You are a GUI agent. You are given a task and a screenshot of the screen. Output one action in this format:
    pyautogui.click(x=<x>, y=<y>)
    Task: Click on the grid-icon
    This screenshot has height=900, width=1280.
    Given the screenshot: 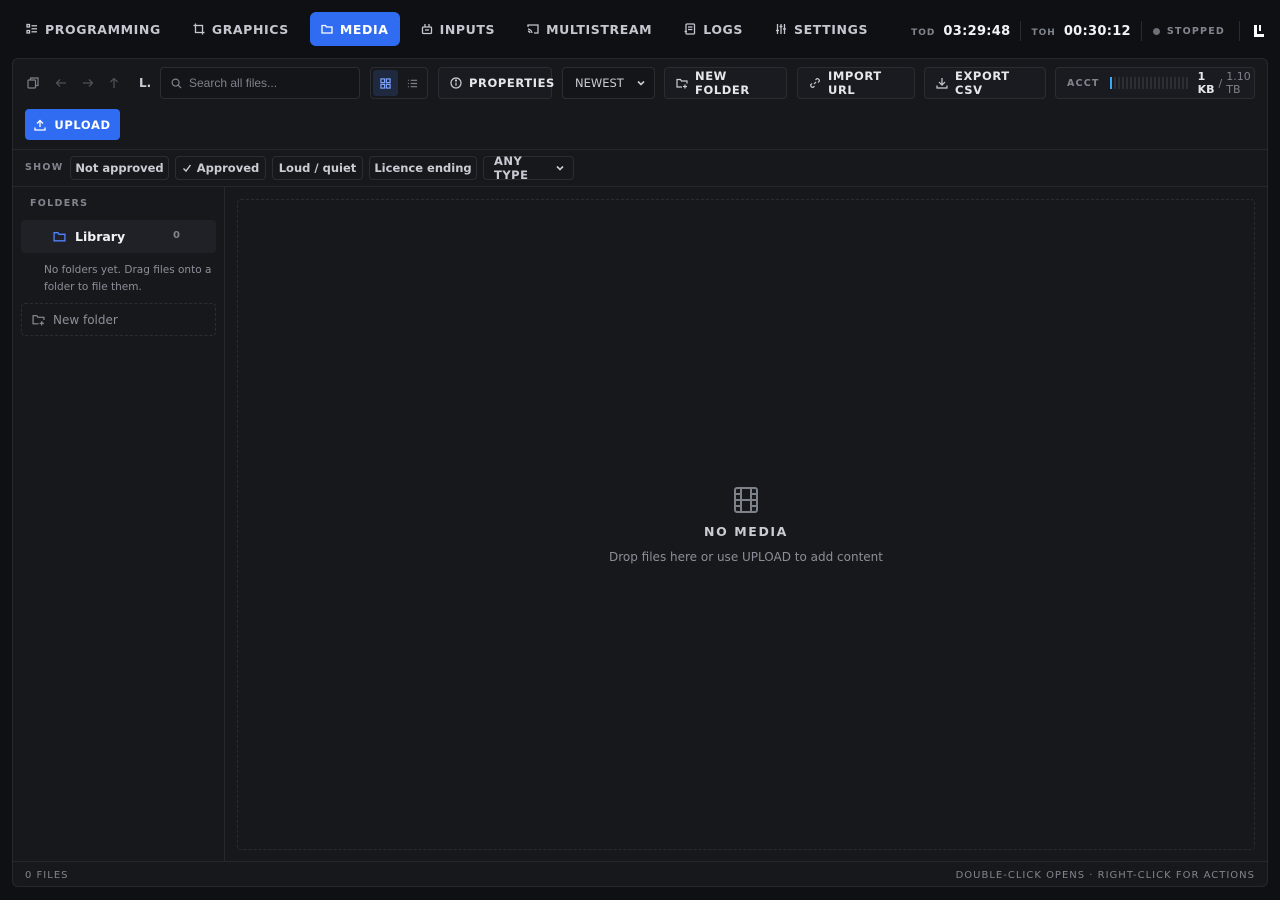 What is the action you would take?
    pyautogui.click(x=385, y=83)
    